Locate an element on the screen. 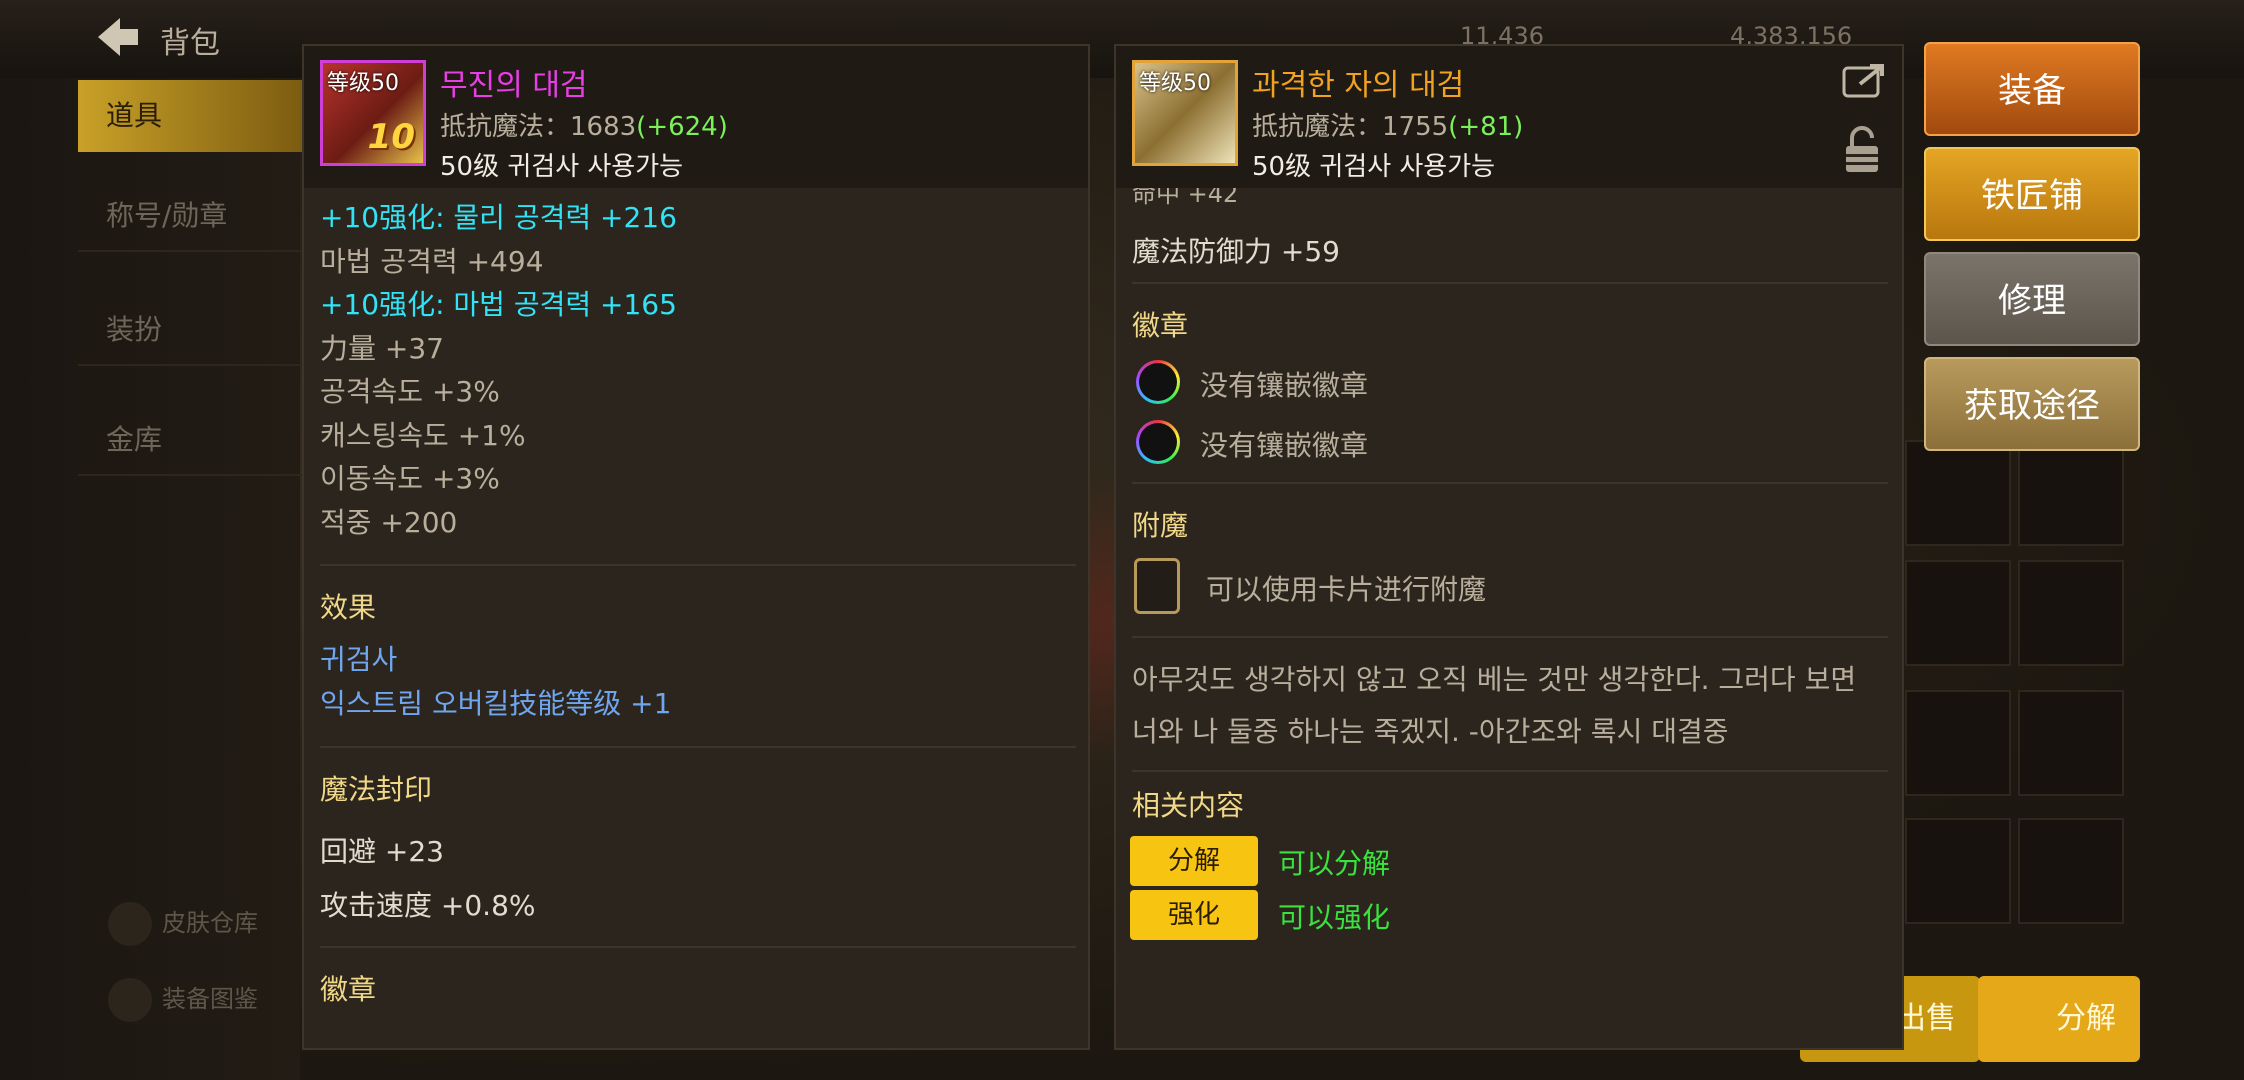  item-resist: 抵抗魔法：1755(+81) is located at coordinates (1388, 127).